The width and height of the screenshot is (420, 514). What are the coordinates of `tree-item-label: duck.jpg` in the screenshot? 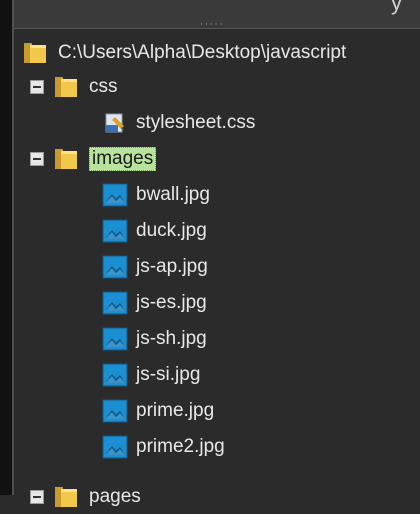 It's located at (171, 230).